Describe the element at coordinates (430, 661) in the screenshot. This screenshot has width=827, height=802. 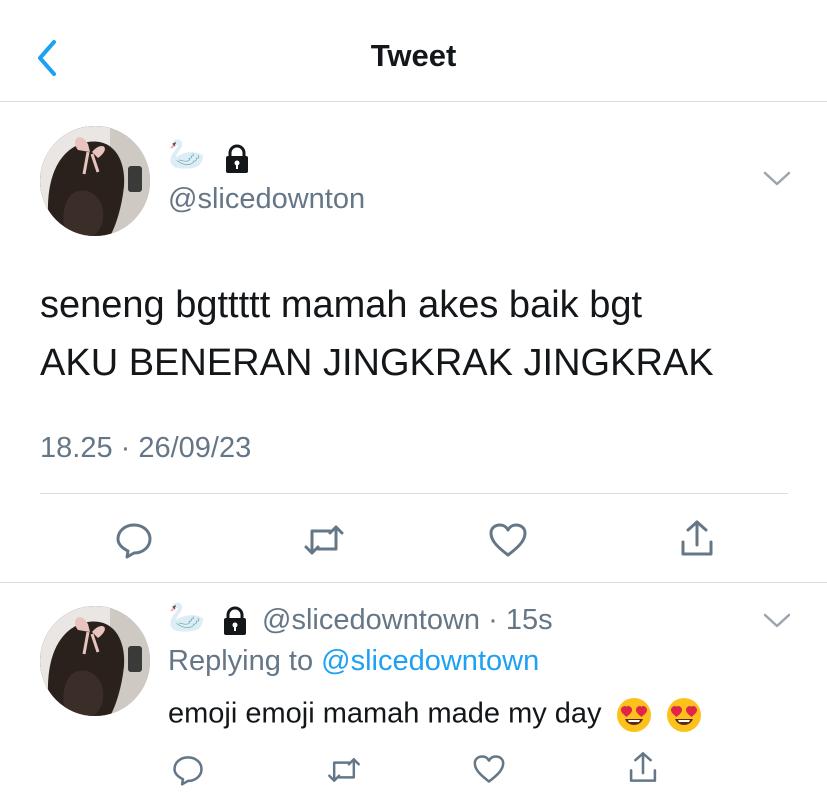
I see `replying-to-handle-link: @slicedowntown` at that location.